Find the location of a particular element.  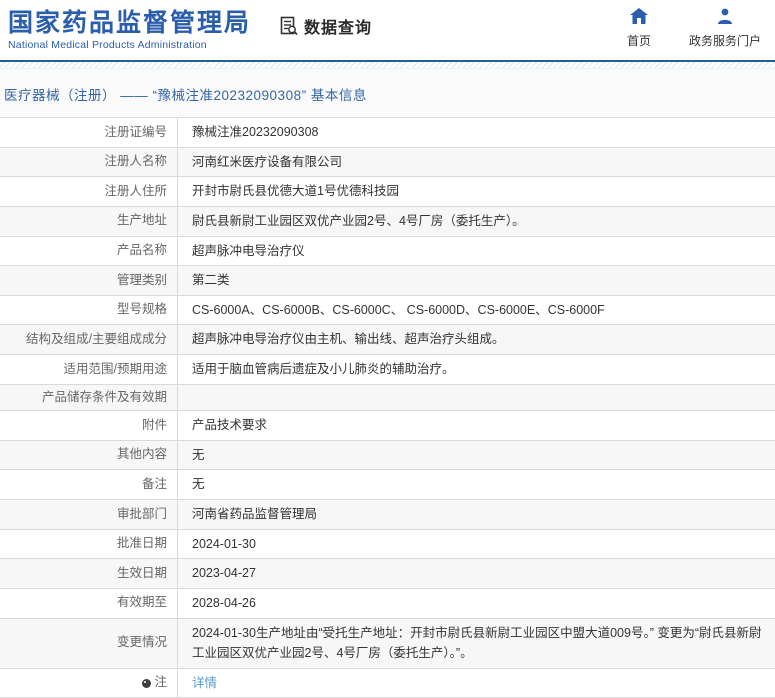

nav-gov-portal: 政务服务门户 is located at coordinates (725, 28).